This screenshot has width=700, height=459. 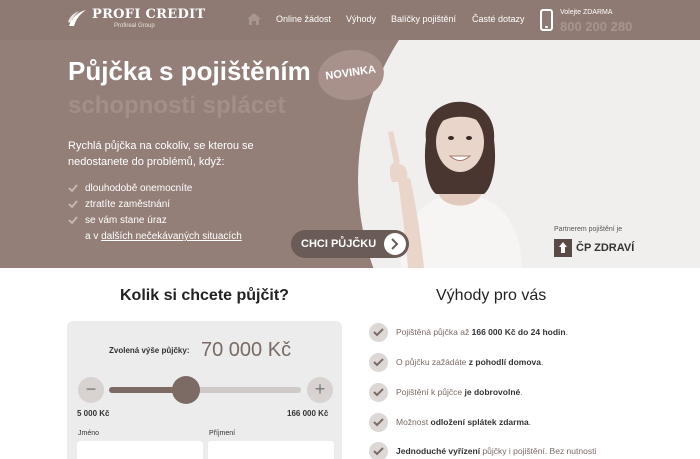 I want to click on benefit-text-plain: O půjčku zažádáte, so click(x=432, y=362).